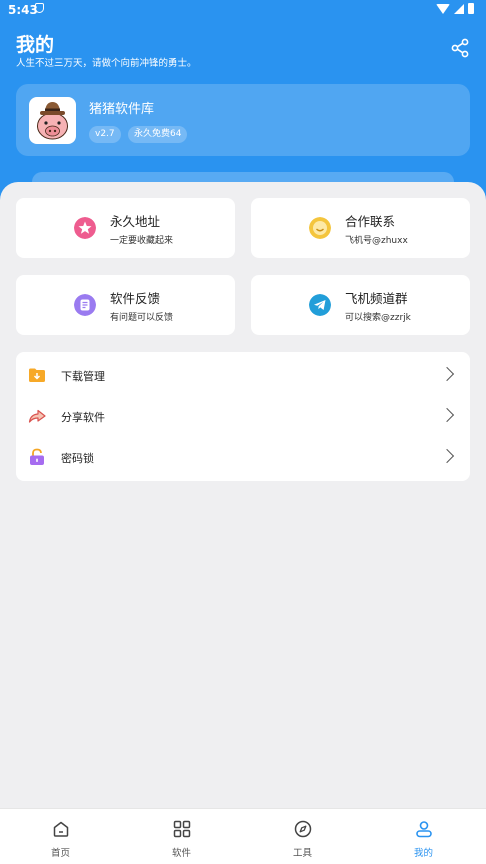  I want to click on grid-icon, so click(181, 829).